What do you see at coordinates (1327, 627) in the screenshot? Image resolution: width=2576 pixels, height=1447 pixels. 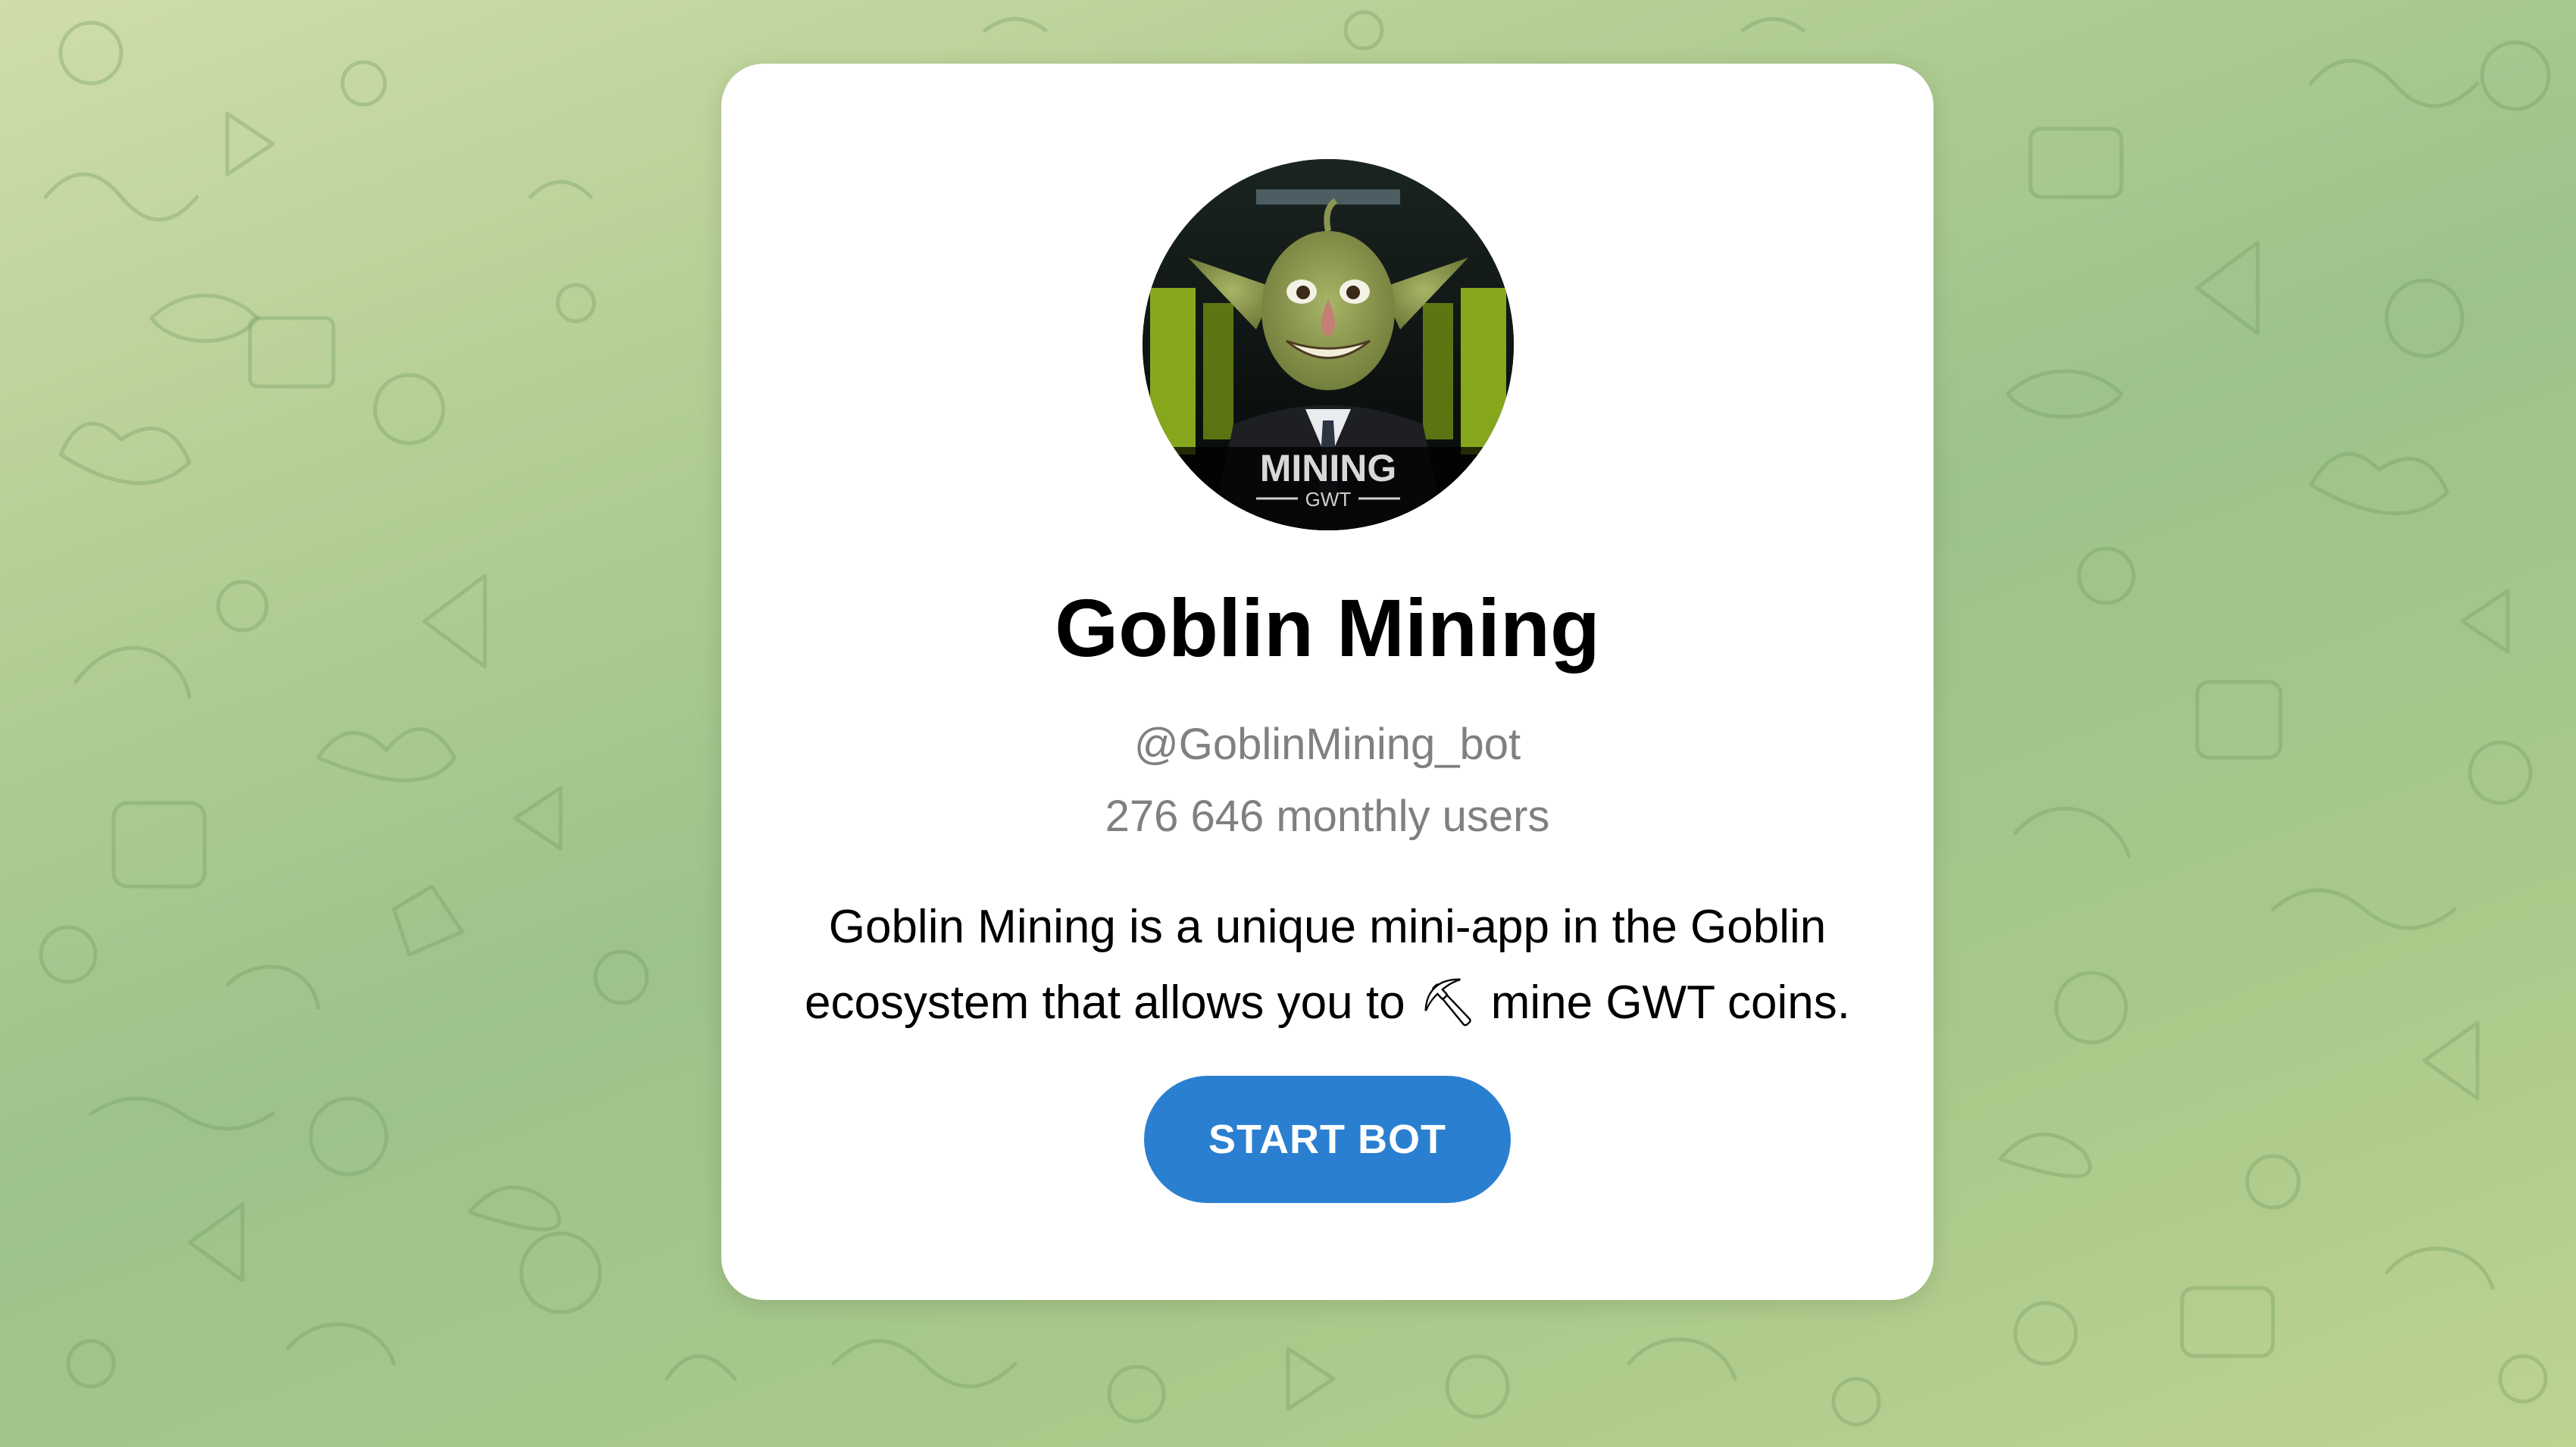 I see `bot-name: Goblin Mining` at bounding box center [1327, 627].